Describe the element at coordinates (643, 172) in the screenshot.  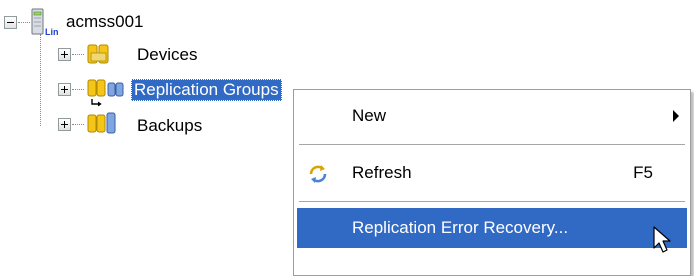
I see `menu-item-refresh-shortcut: F5` at that location.